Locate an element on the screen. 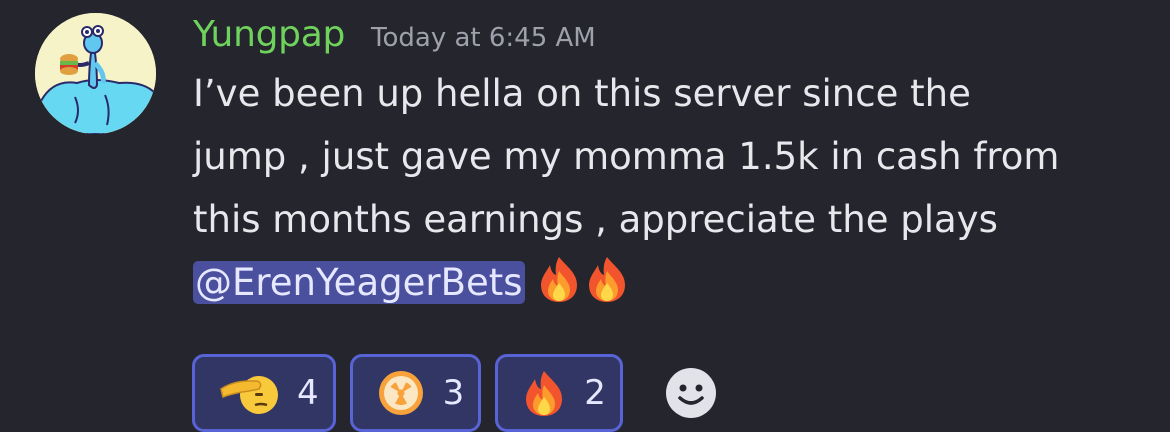  reaction-count: 3 is located at coordinates (453, 393).